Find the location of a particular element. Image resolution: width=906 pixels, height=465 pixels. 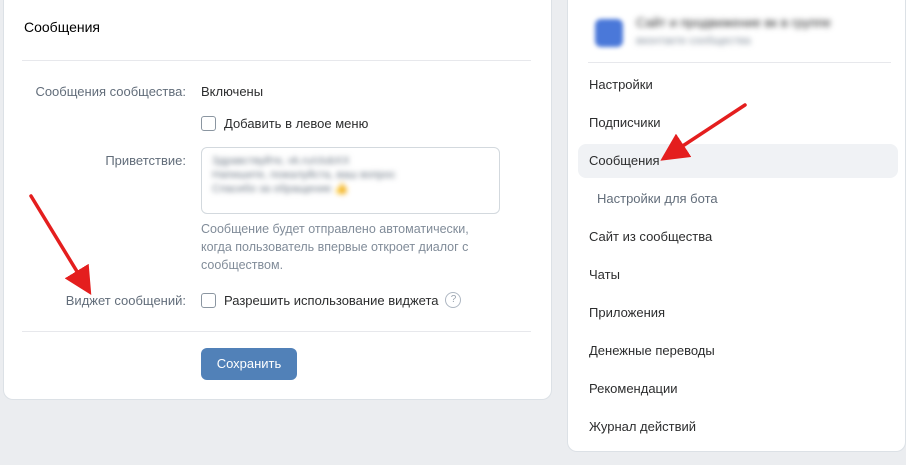

widget-checkbox is located at coordinates (208, 300).